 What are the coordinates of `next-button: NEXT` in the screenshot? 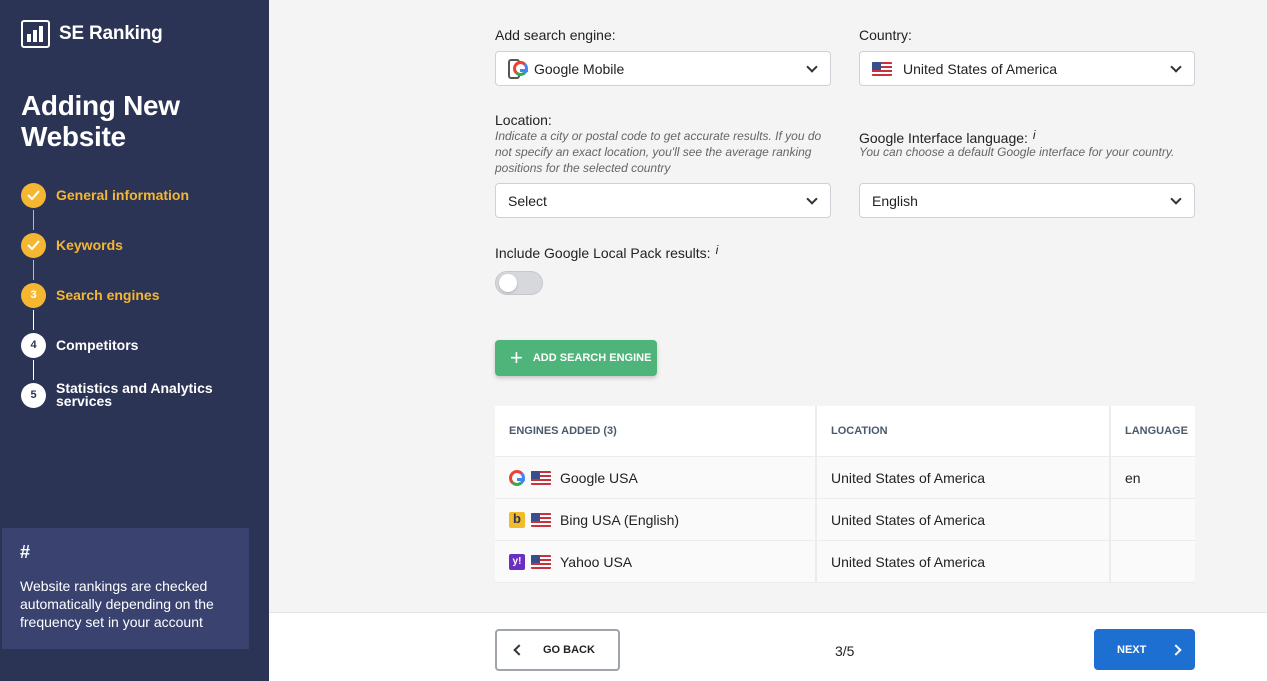 It's located at (1144, 649).